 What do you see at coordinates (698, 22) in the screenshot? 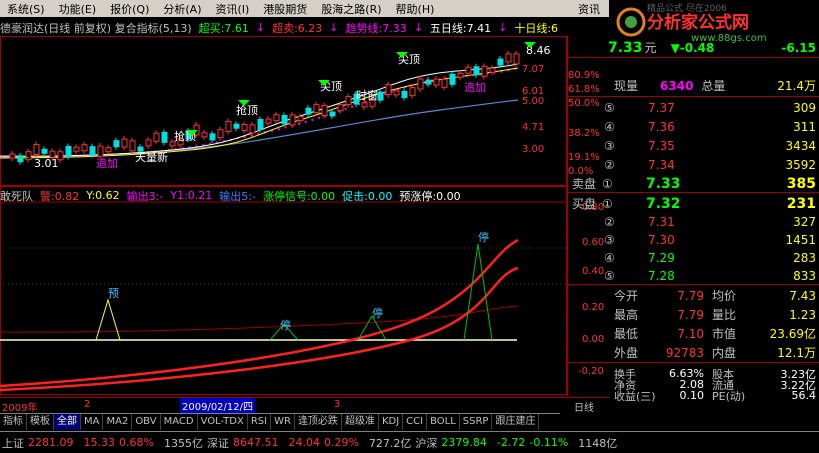
I see `watermark-title: 分析家公式网` at bounding box center [698, 22].